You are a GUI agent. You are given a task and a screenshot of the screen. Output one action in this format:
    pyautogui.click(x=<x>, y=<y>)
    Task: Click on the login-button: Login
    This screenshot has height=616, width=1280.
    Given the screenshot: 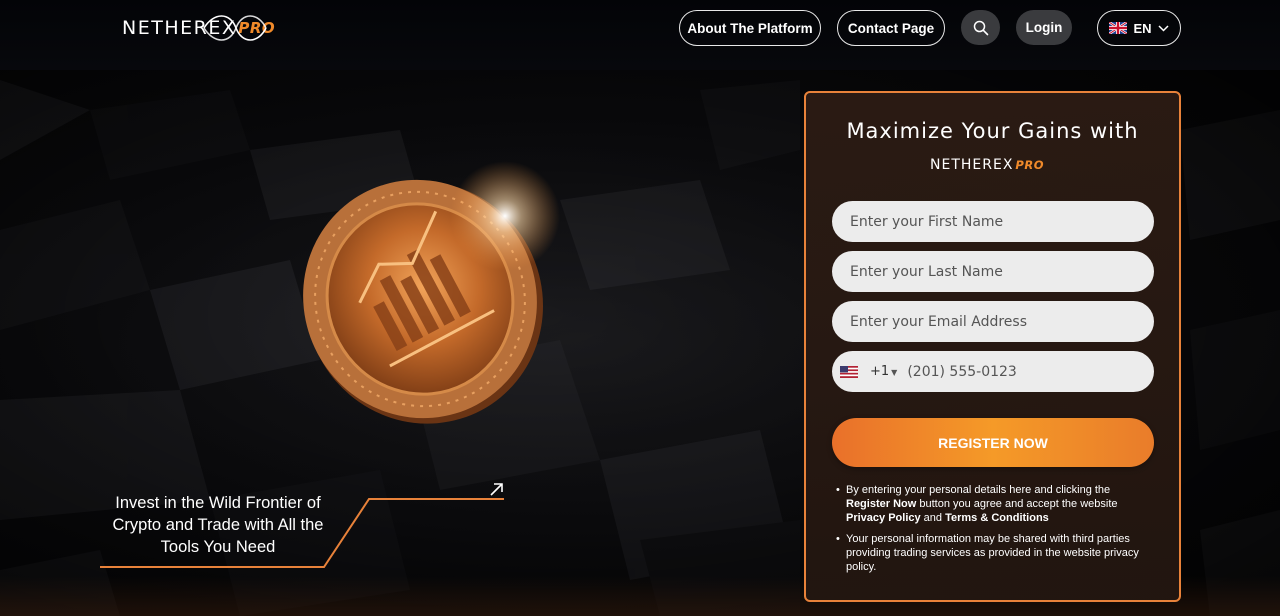 What is the action you would take?
    pyautogui.click(x=1044, y=27)
    